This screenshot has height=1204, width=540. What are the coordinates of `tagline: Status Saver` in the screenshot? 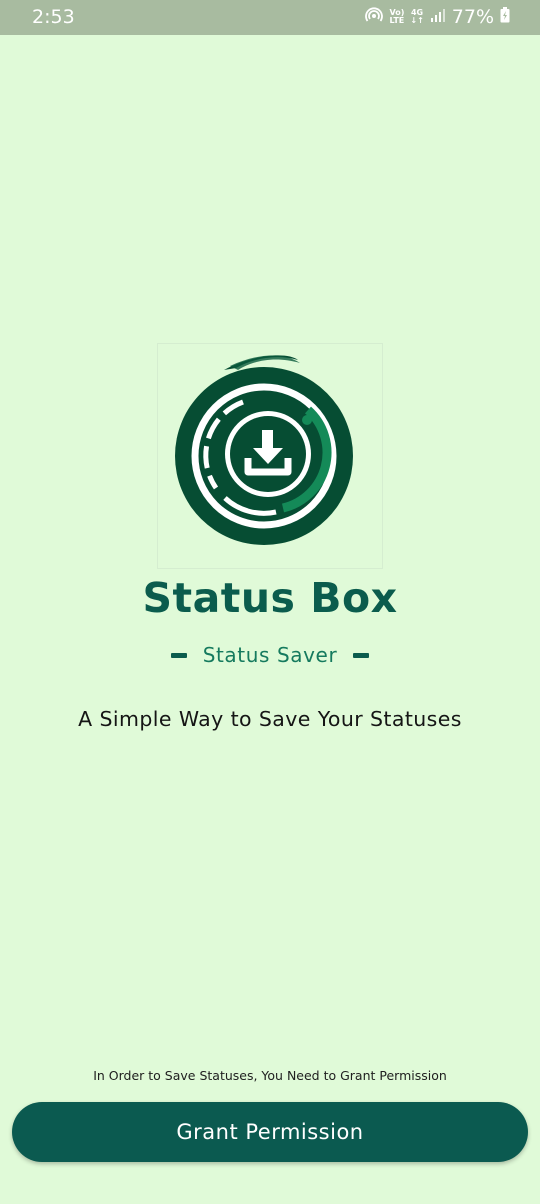 It's located at (270, 655).